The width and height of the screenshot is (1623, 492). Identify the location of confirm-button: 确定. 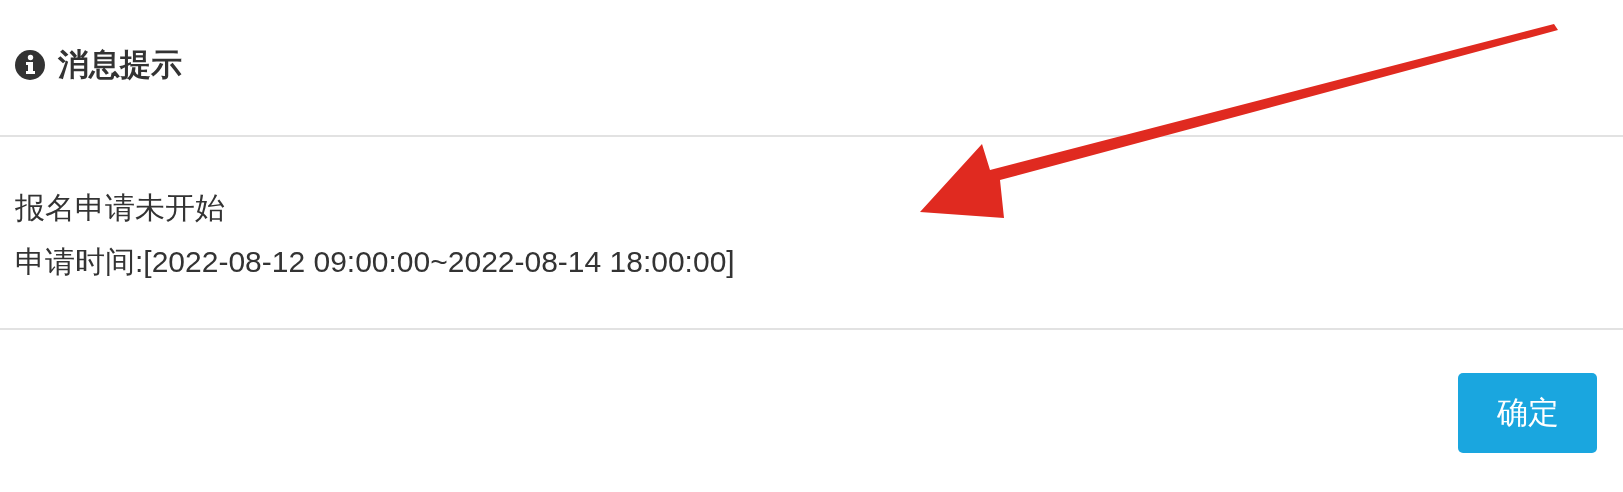
(1527, 413).